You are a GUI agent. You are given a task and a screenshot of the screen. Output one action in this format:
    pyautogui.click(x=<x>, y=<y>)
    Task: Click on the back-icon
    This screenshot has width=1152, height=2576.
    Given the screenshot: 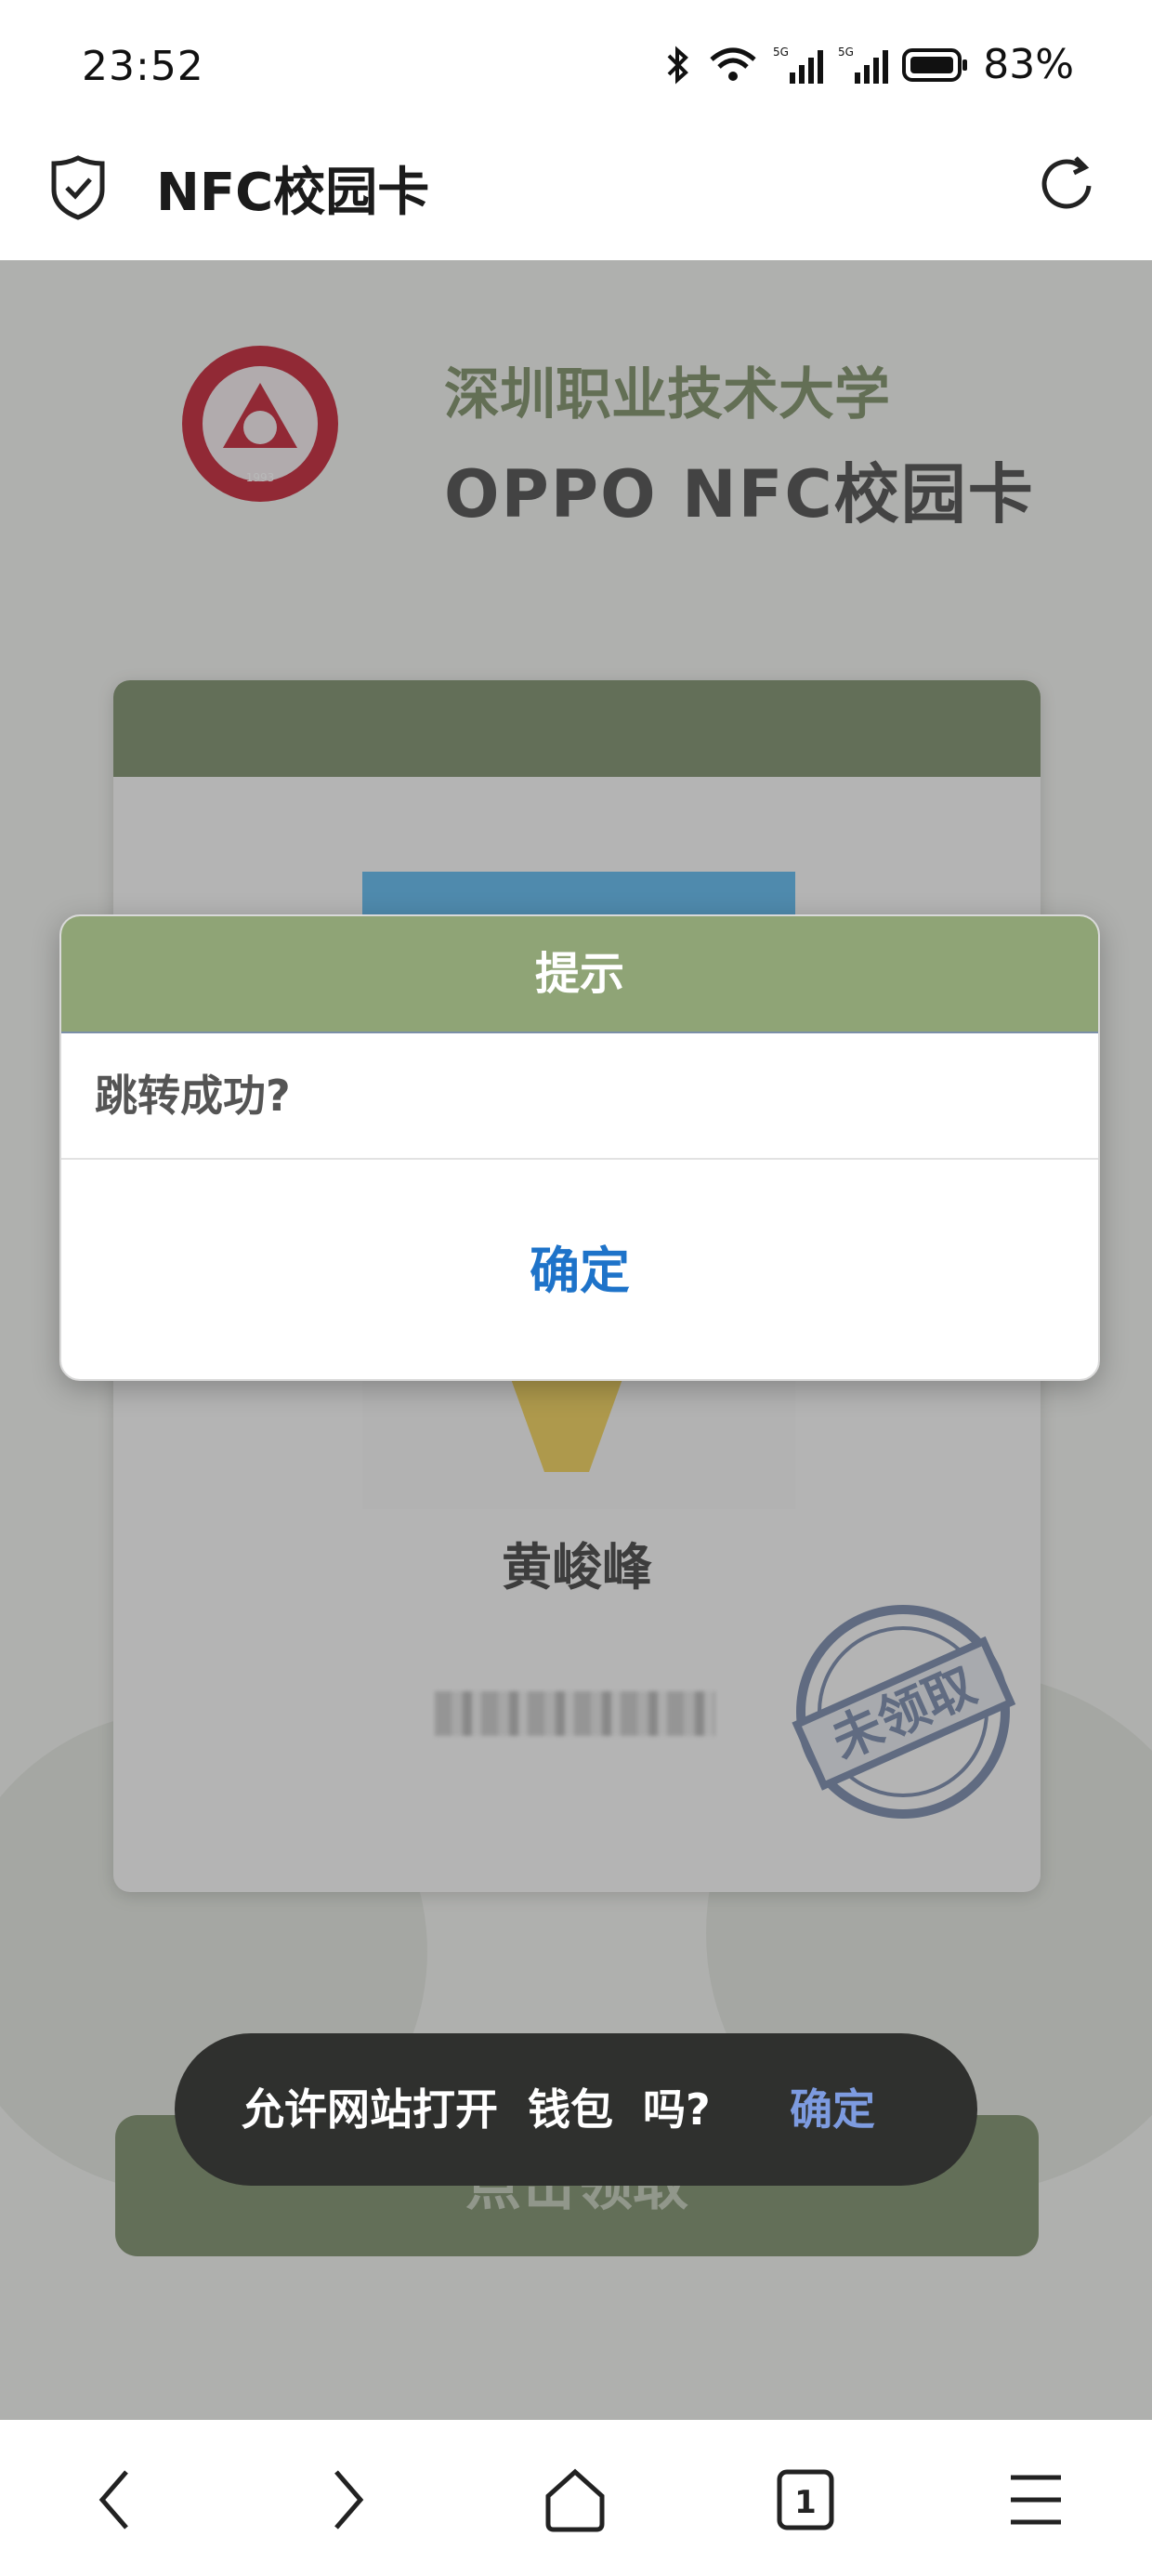 What is the action you would take?
    pyautogui.click(x=117, y=2499)
    